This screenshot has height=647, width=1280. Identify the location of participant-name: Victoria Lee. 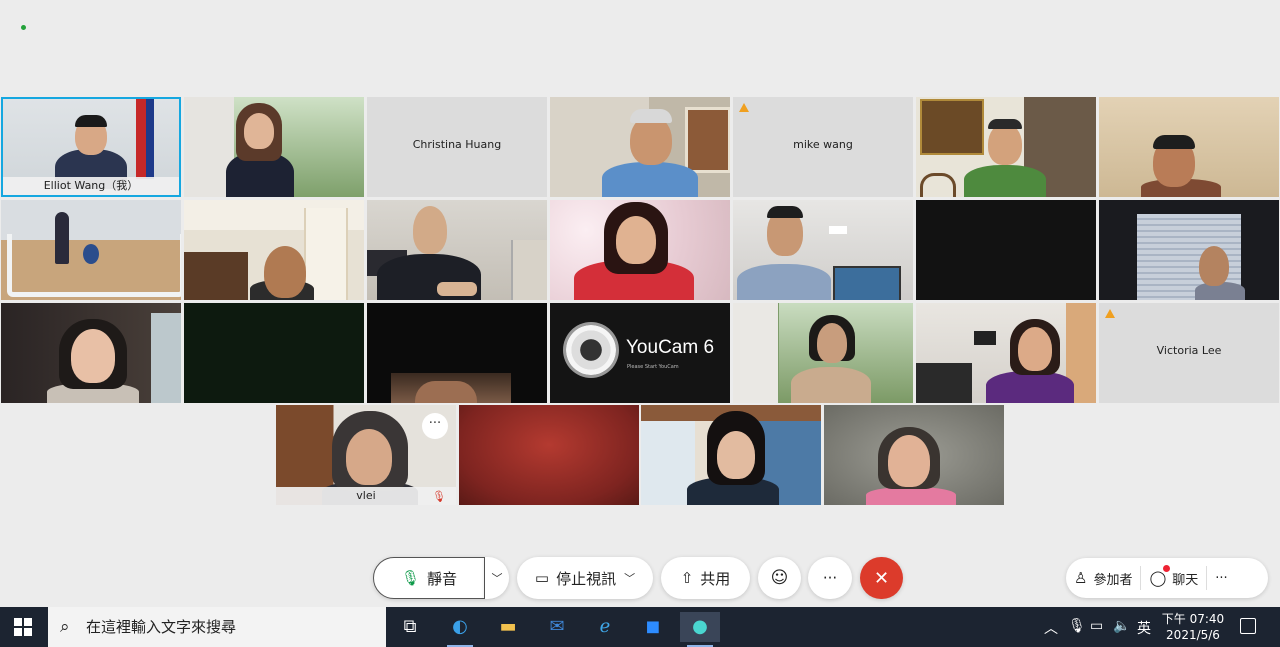
(1189, 350).